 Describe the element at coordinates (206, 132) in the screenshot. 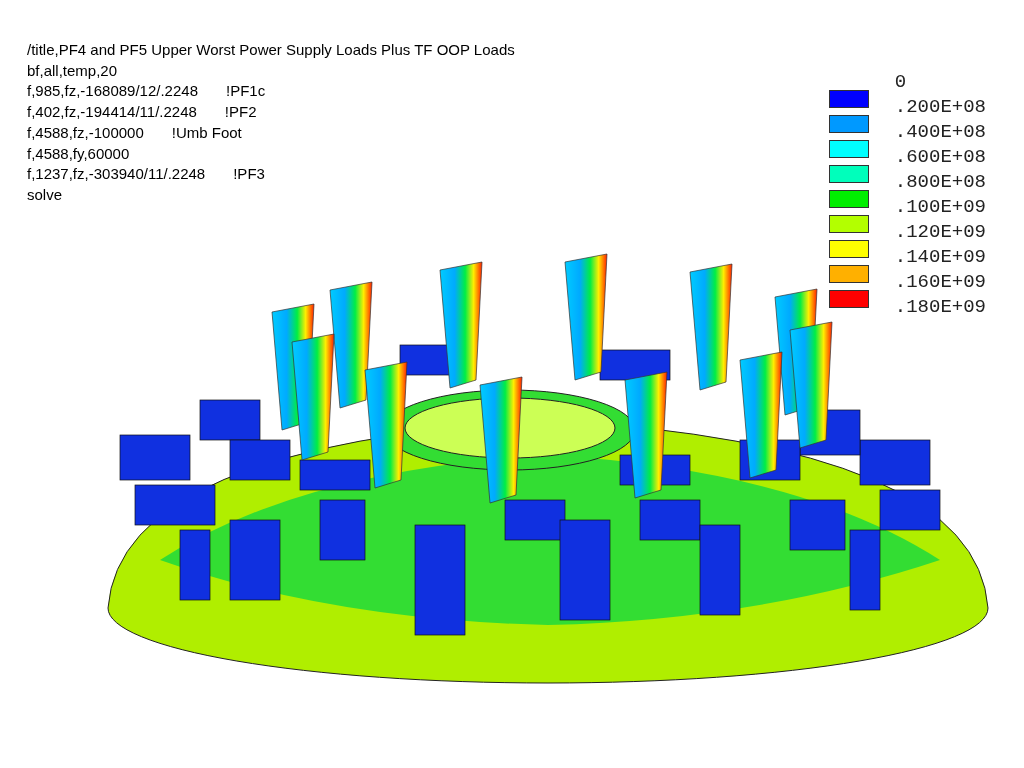

I see `command-comment: !Umb Foot` at that location.